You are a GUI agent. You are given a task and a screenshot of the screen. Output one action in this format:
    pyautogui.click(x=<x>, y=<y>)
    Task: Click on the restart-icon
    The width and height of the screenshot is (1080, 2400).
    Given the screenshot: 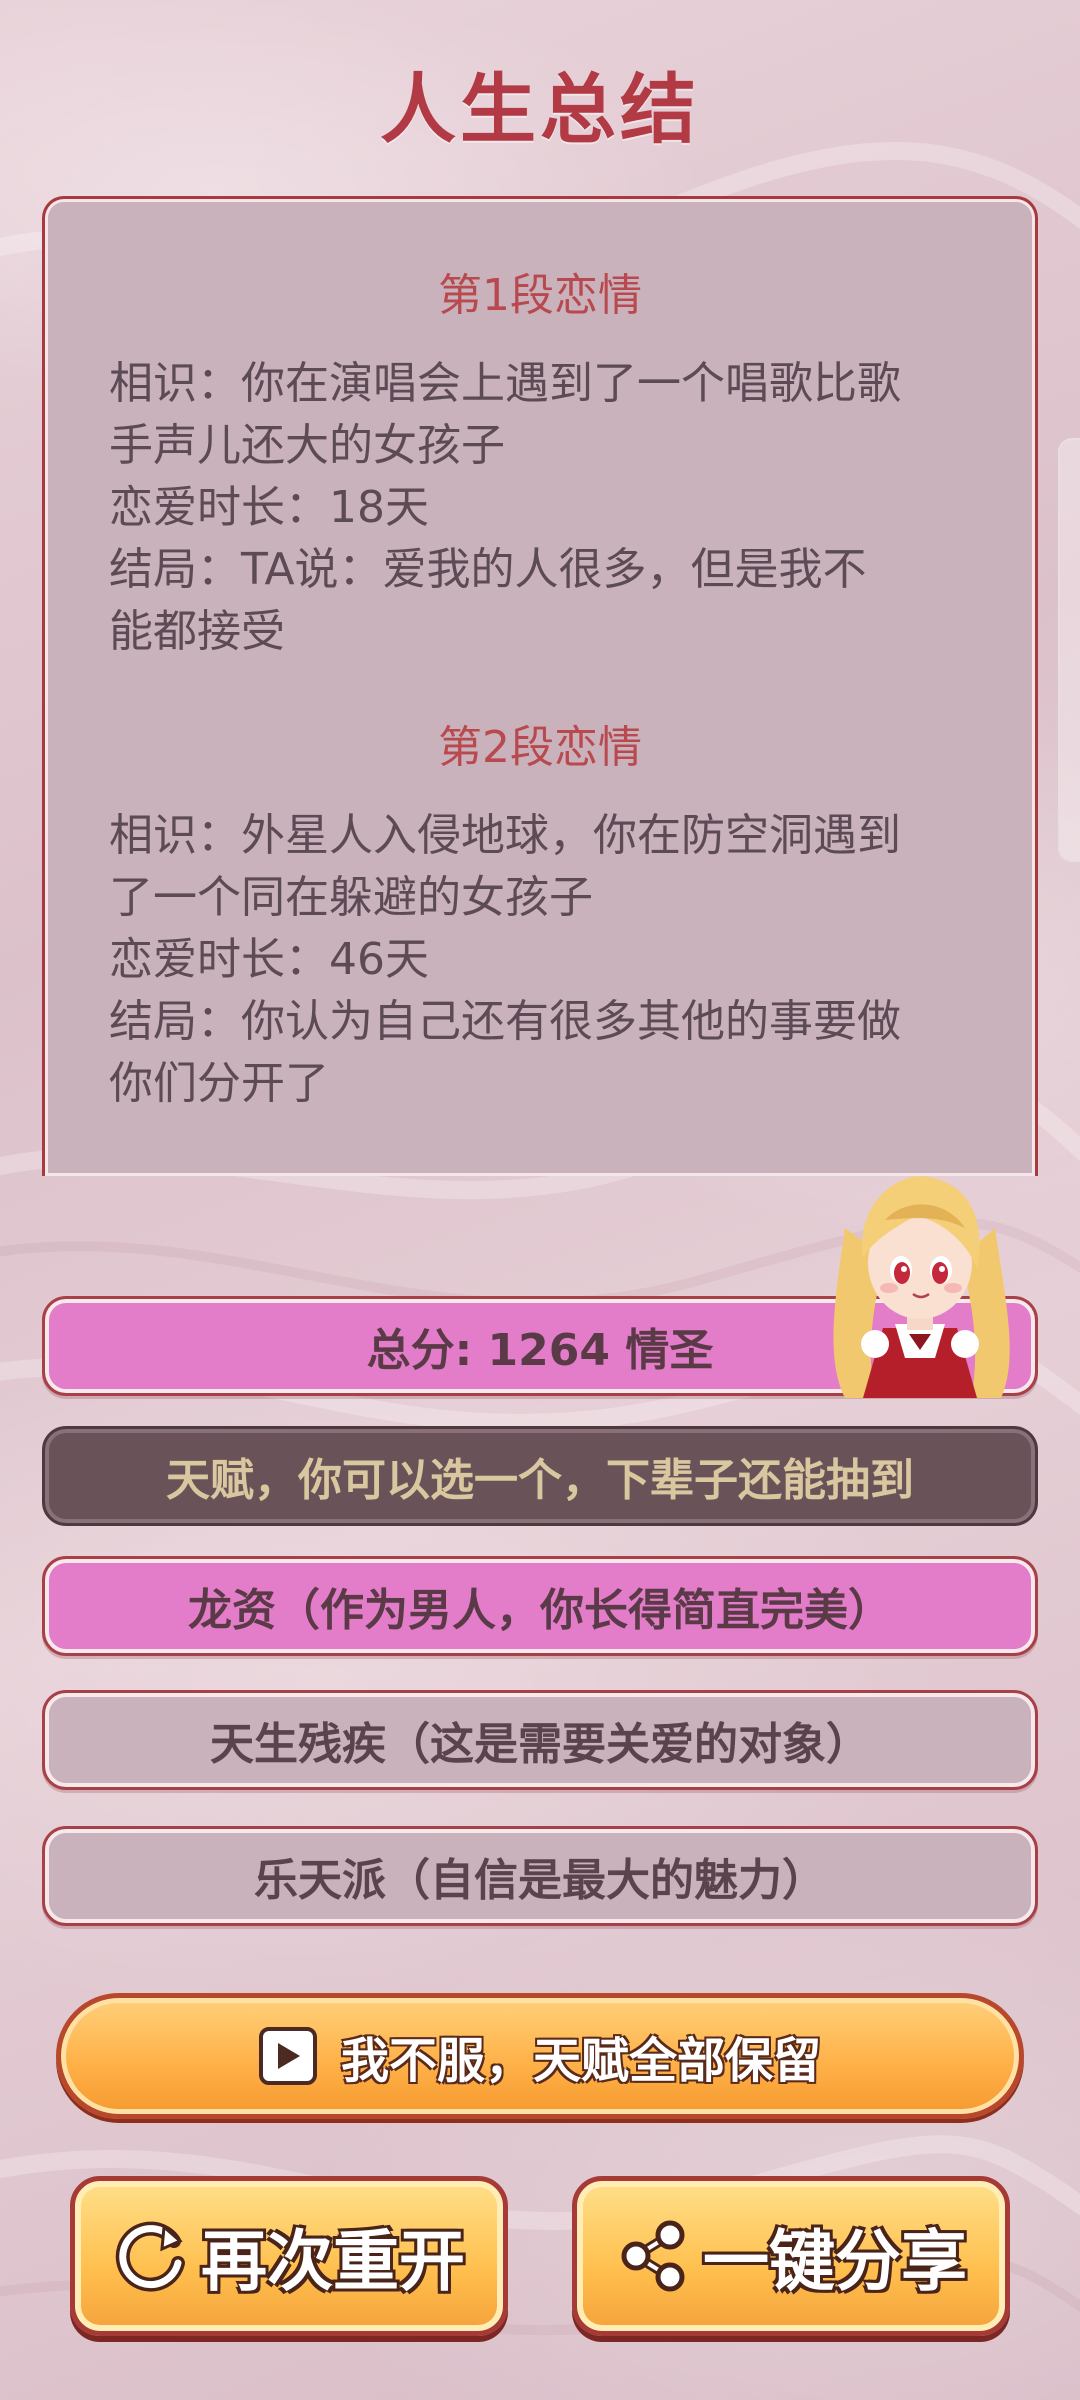 What is the action you would take?
    pyautogui.click(x=151, y=2256)
    